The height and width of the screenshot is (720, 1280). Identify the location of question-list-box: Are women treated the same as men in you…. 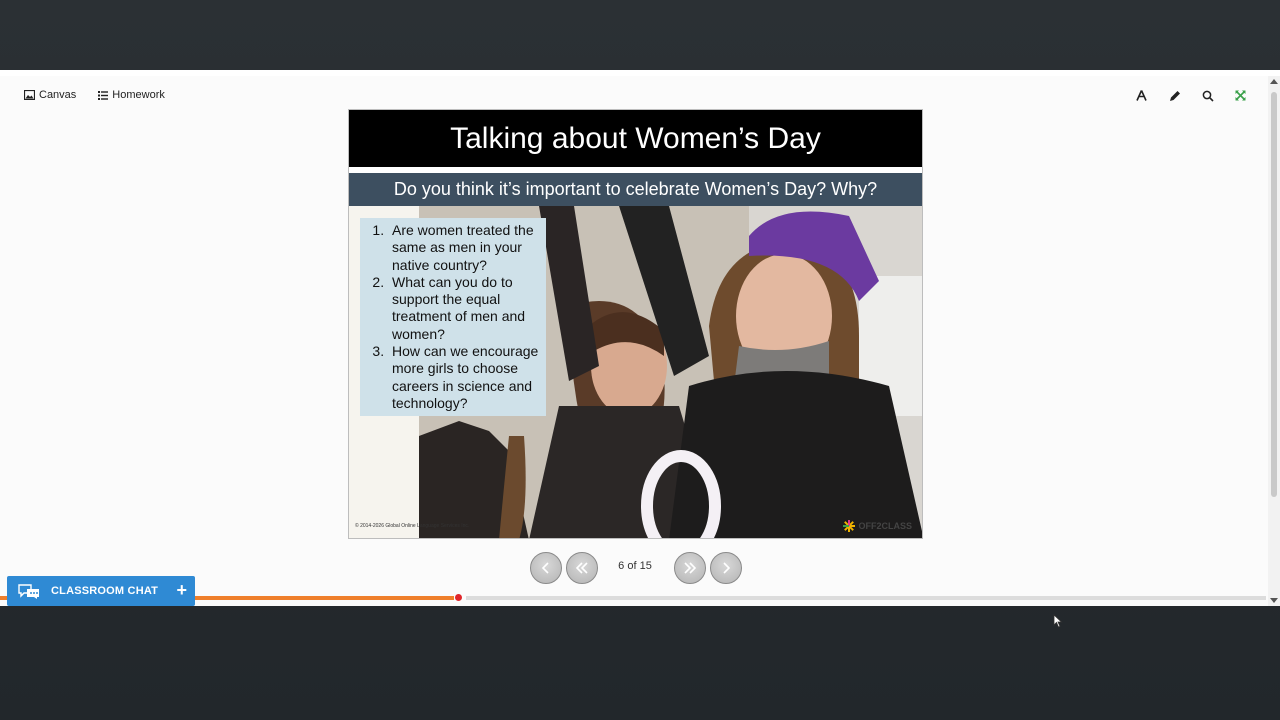
(453, 317).